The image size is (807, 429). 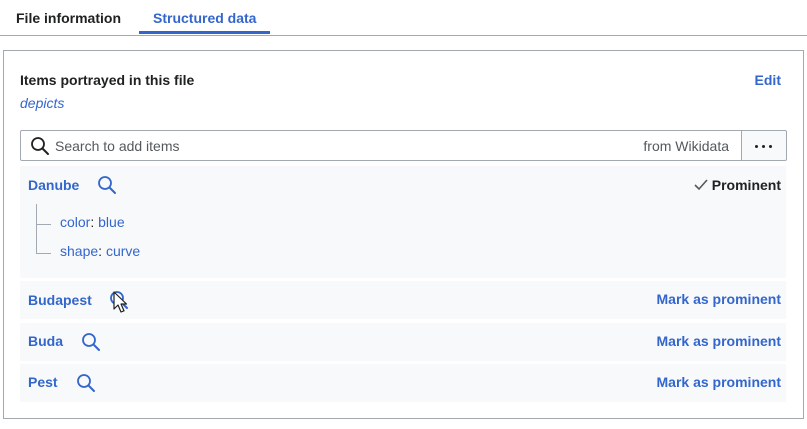 I want to click on ellipsis-icon, so click(x=756, y=146).